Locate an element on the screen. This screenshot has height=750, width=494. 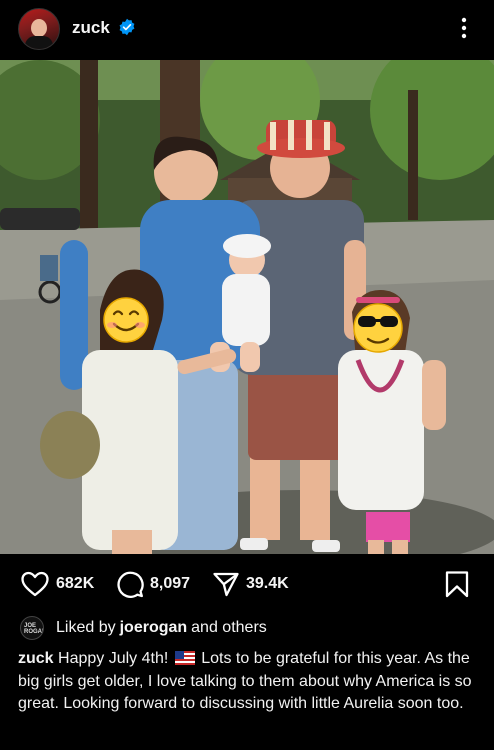
bookmark-icon is located at coordinates (457, 584).